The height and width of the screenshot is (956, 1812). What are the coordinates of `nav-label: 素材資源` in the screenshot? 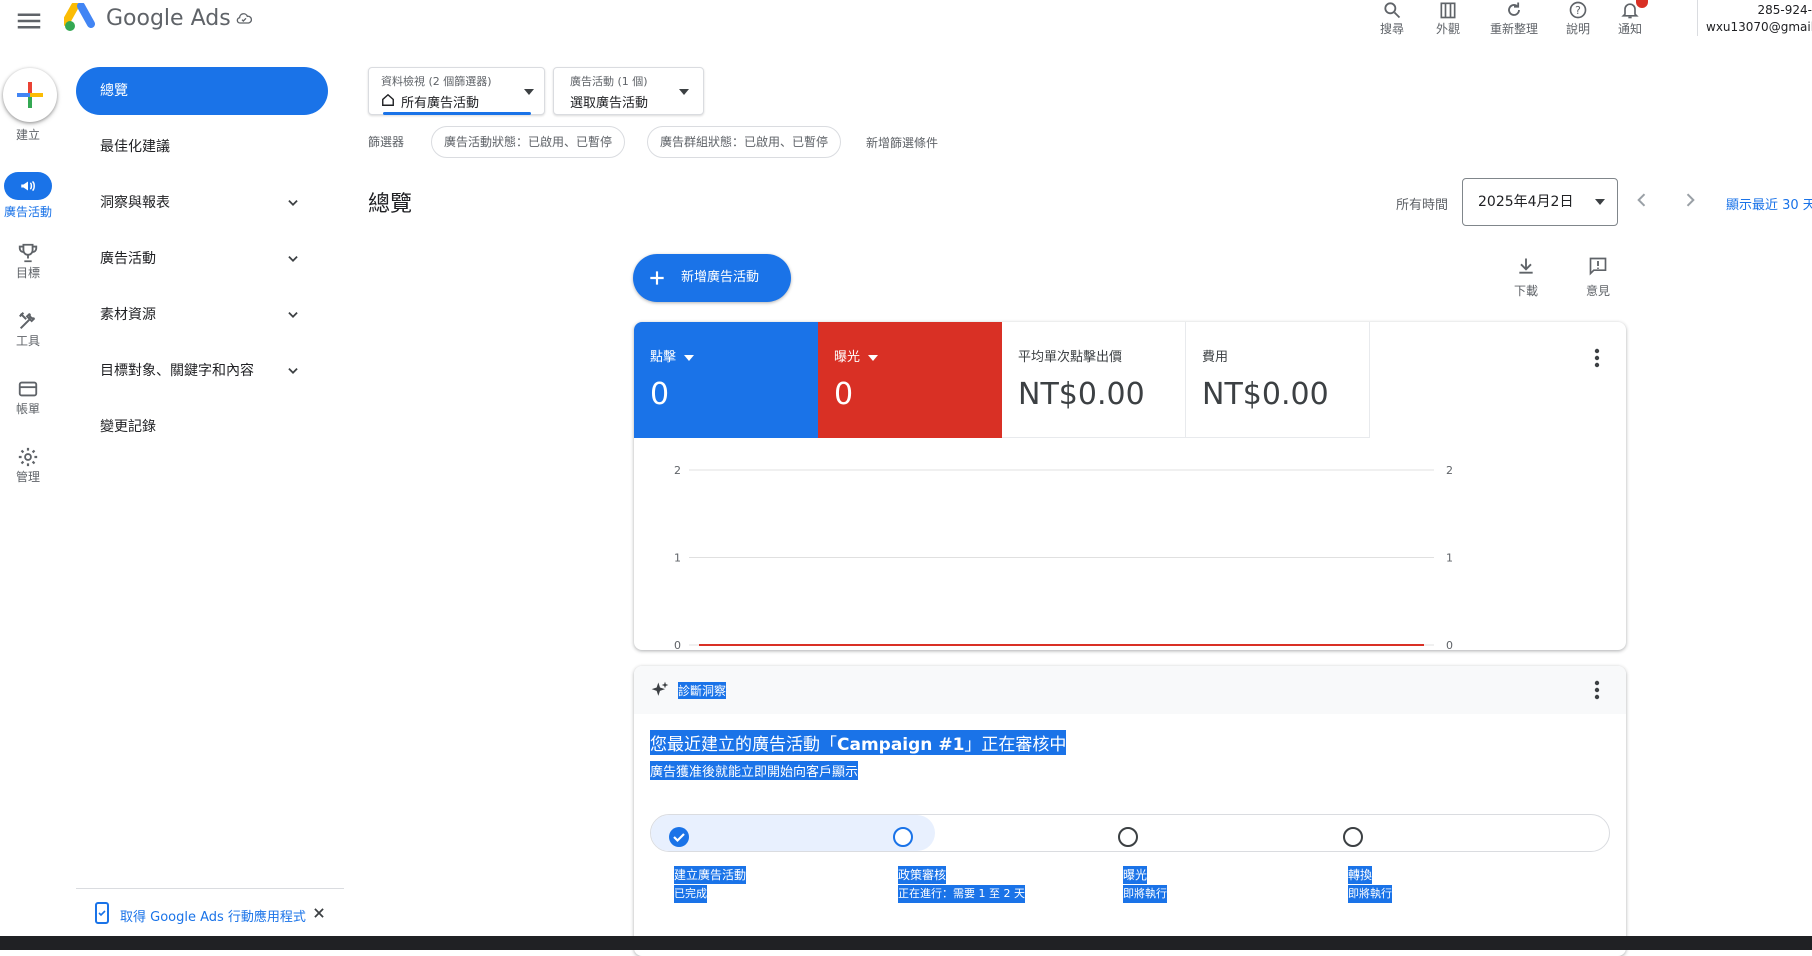 It's located at (128, 315).